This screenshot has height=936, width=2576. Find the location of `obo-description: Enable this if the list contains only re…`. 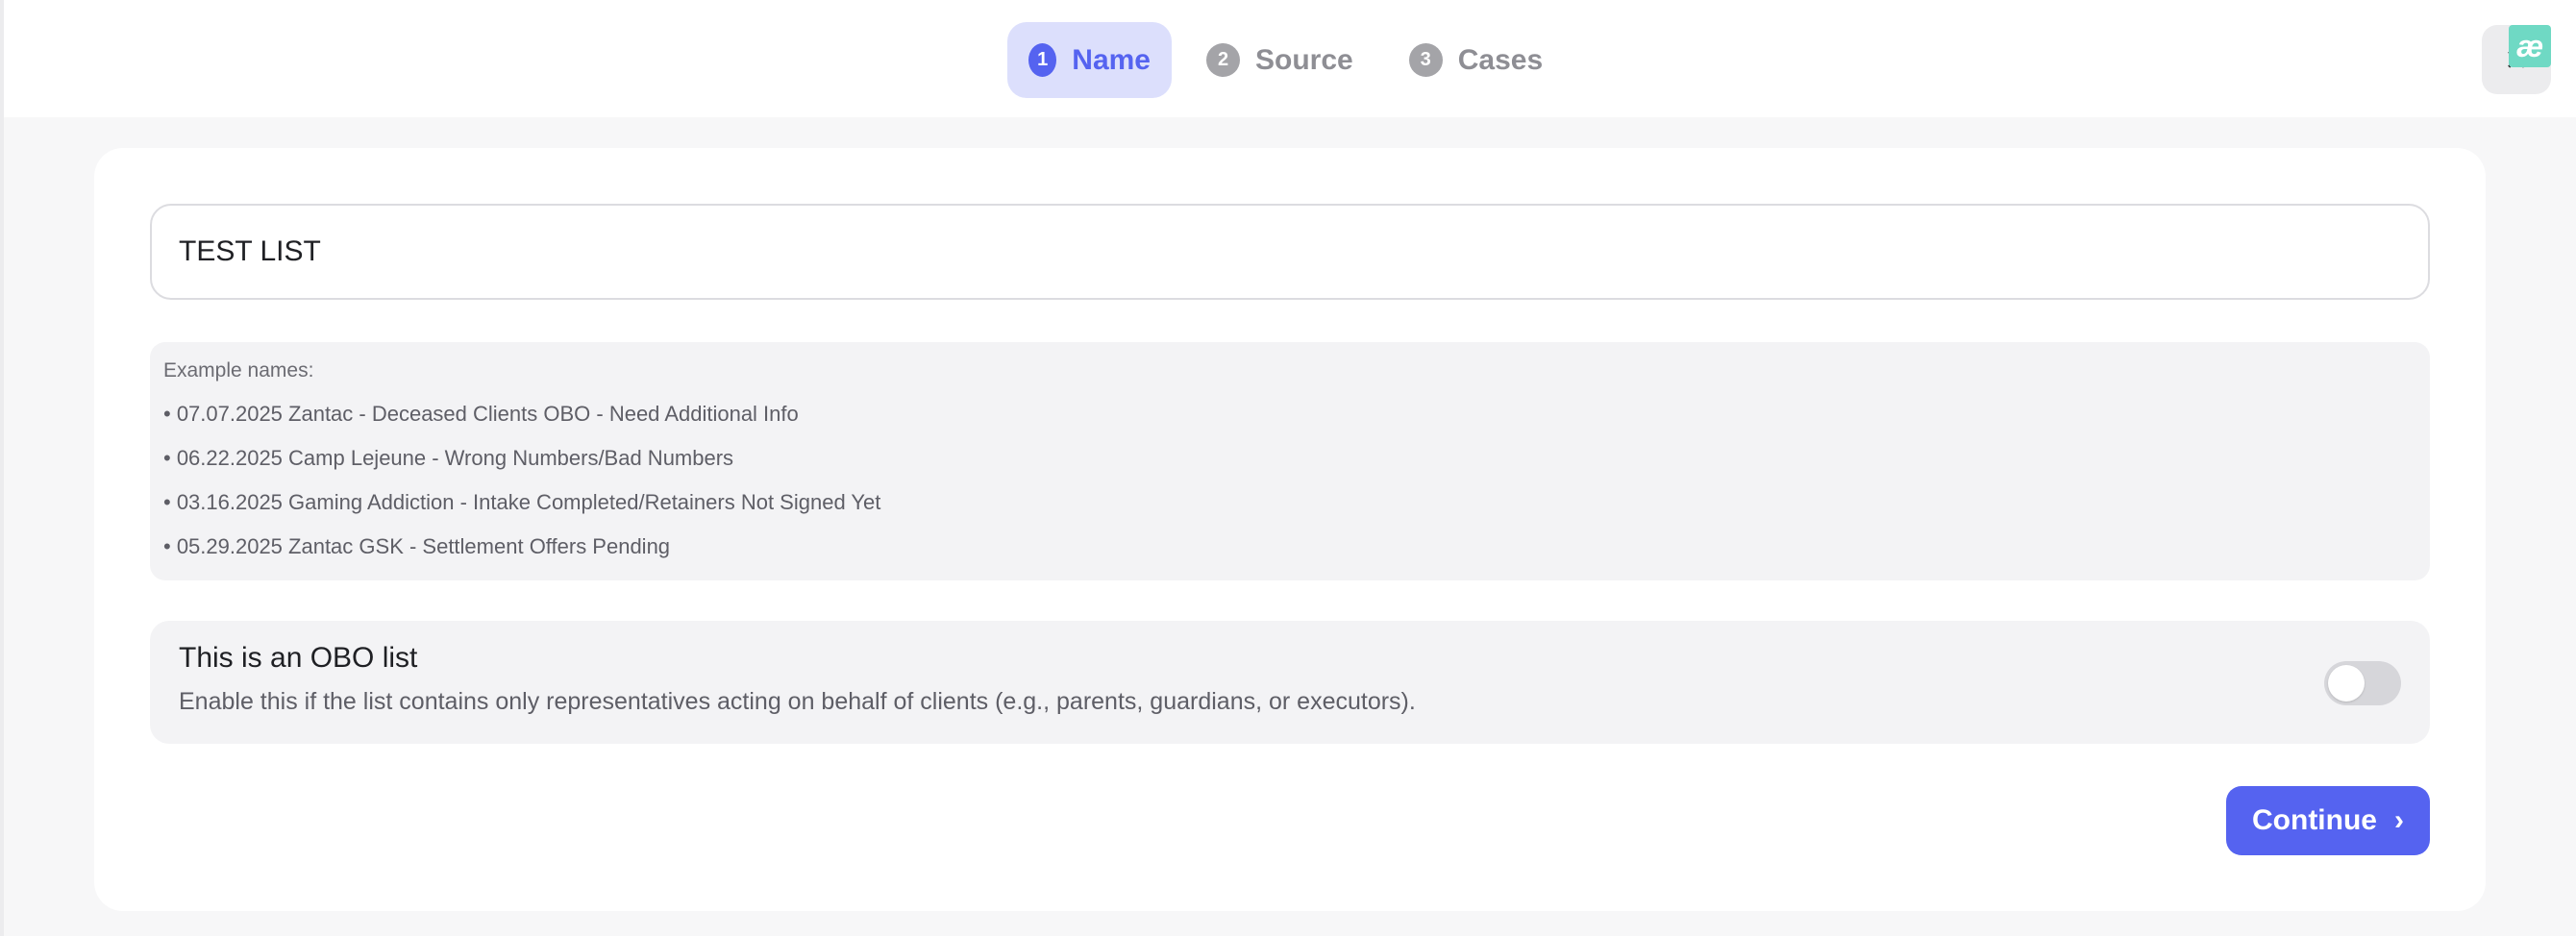

obo-description: Enable this if the list contains only re… is located at coordinates (797, 702).